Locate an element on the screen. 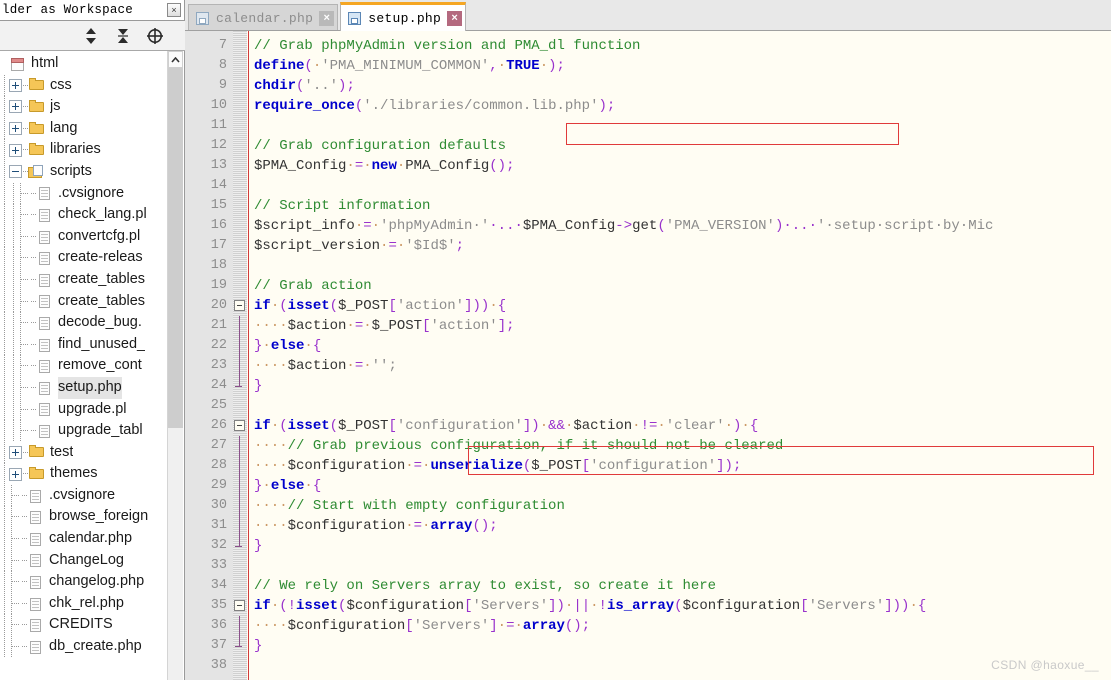 This screenshot has height=680, width=1111. tree-item: create-releas is located at coordinates (83, 258).